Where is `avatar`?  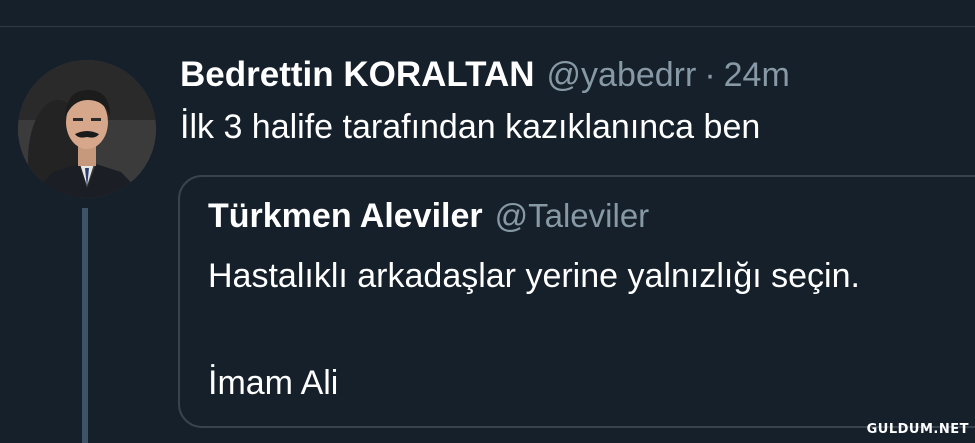
avatar is located at coordinates (87, 129).